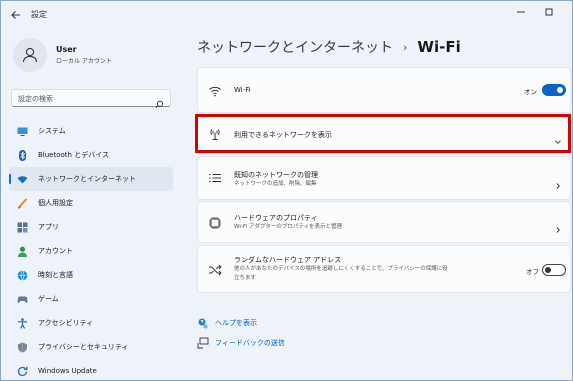 This screenshot has width=573, height=381. I want to click on feedback-link-label: フィードバックの送信, so click(250, 343).